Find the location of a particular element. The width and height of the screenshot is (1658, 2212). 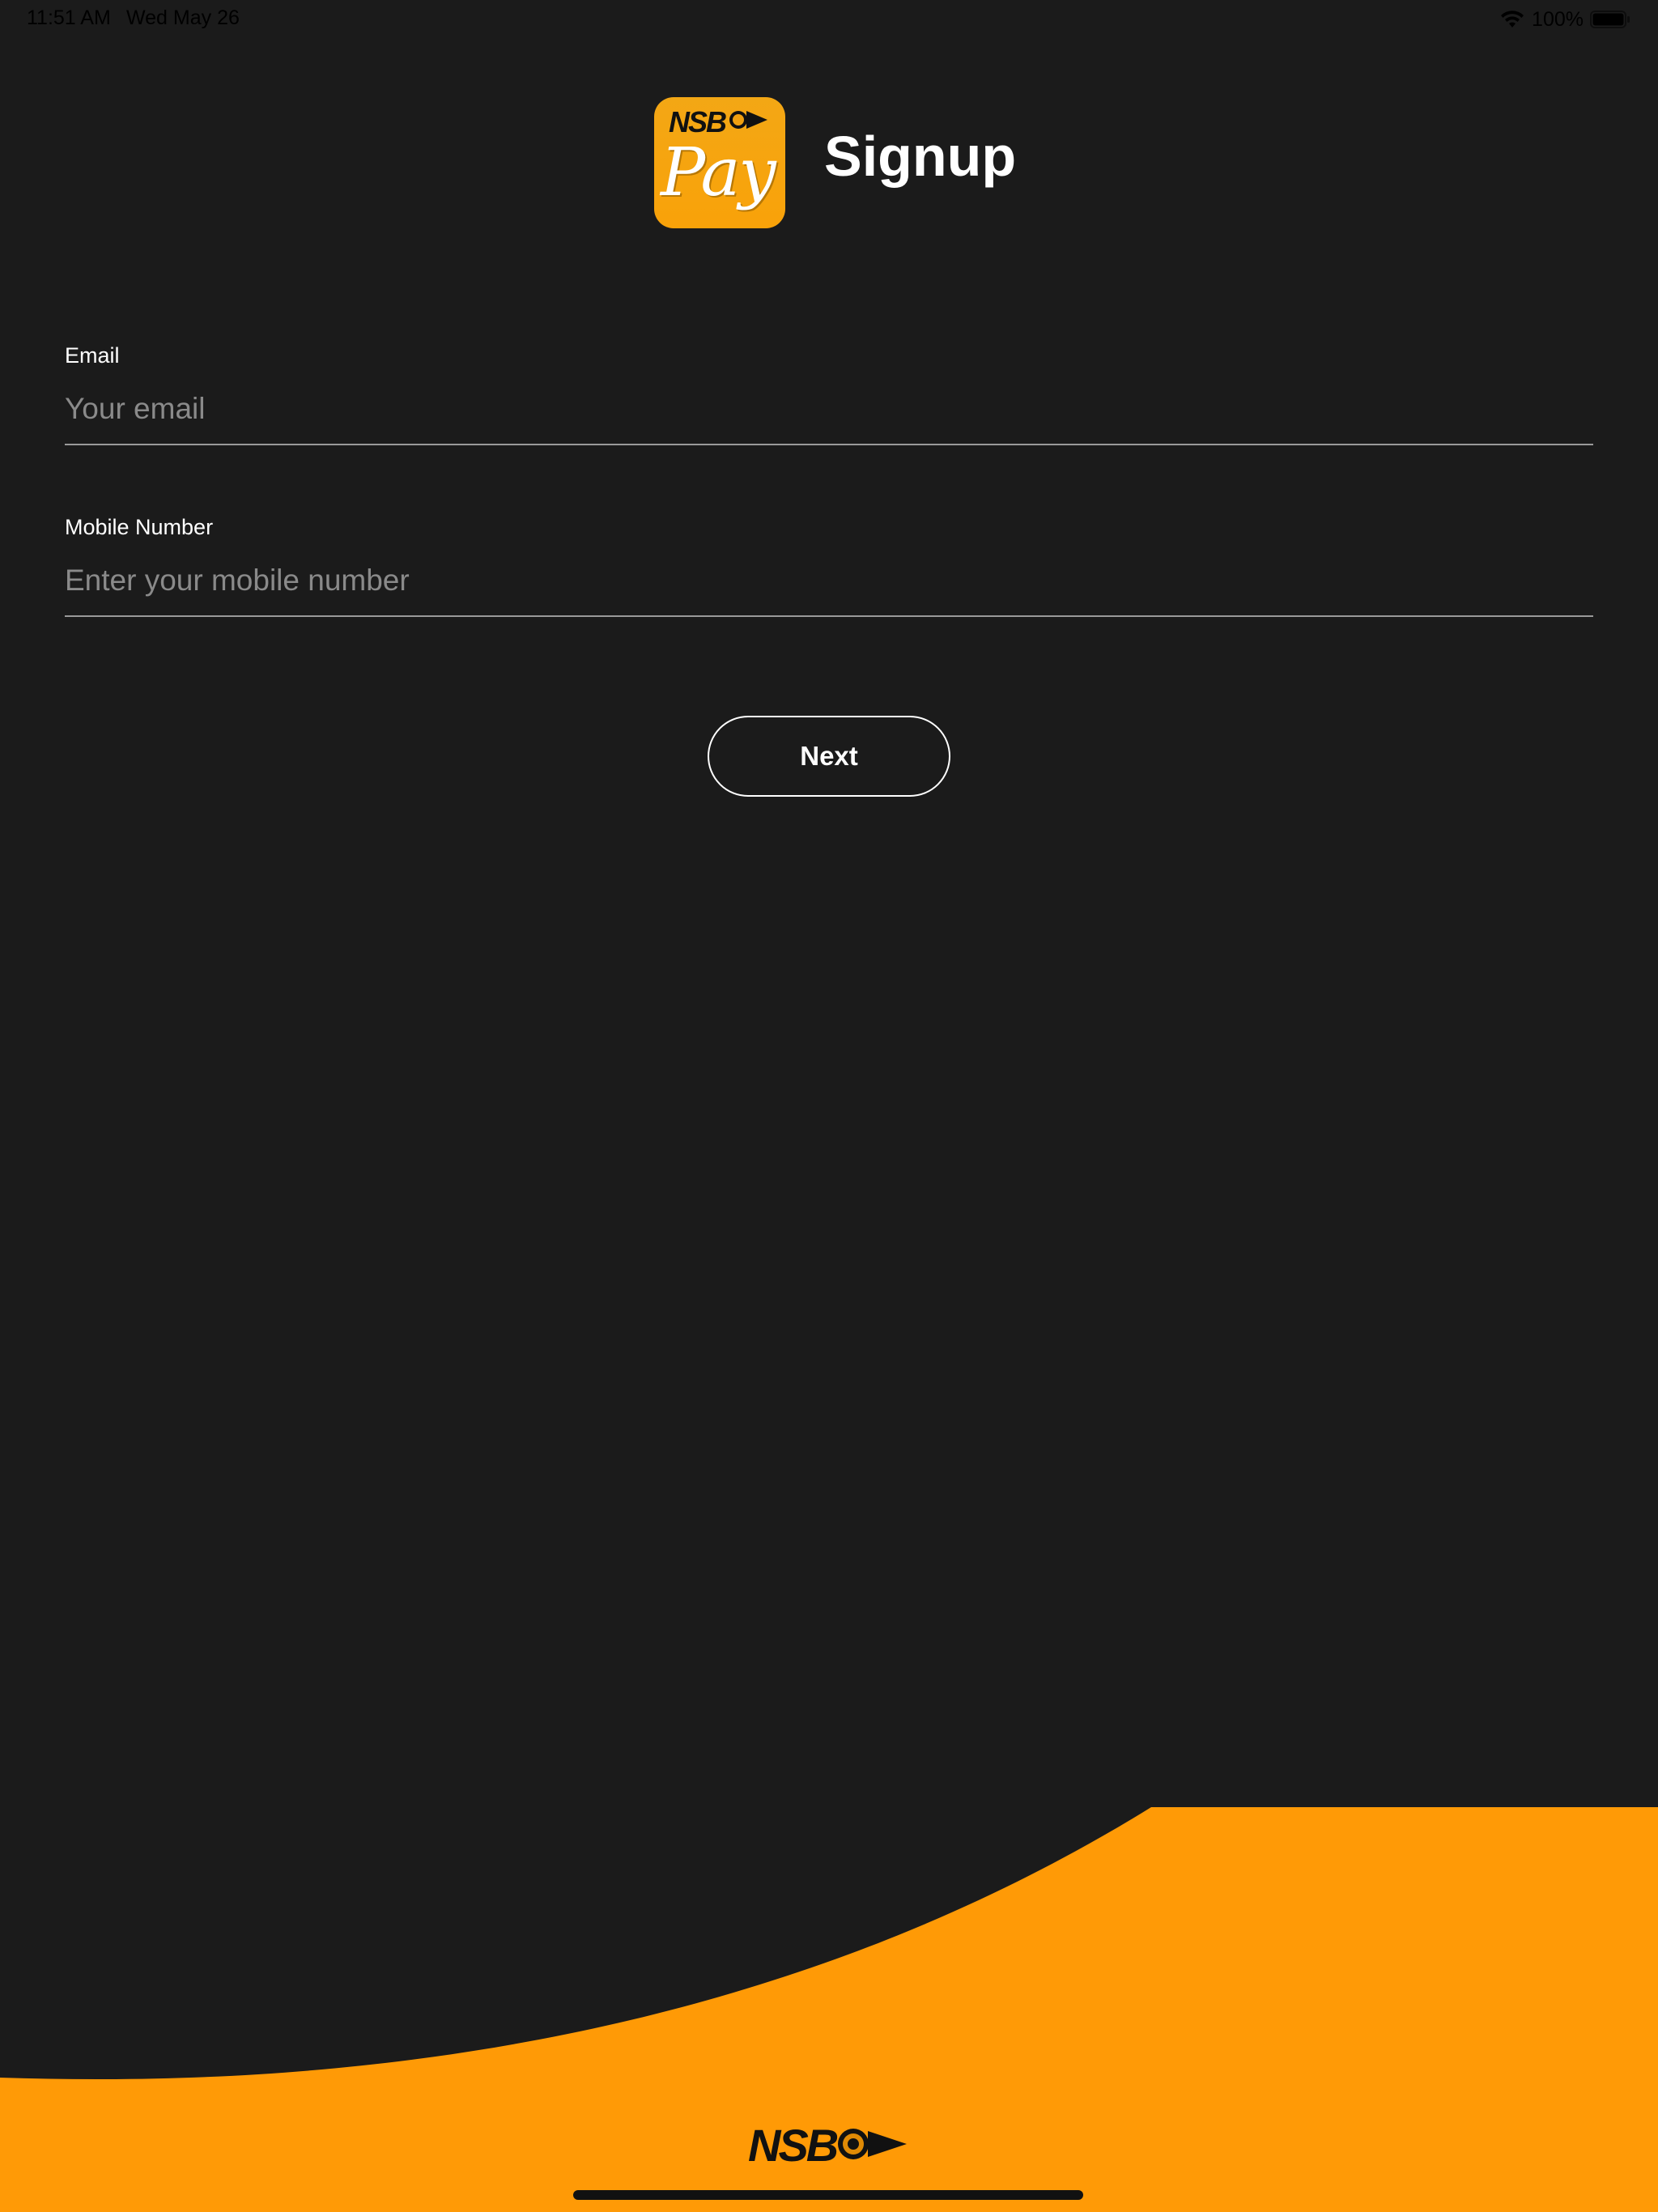

mobile-field-group: Mobile Number is located at coordinates (829, 564).